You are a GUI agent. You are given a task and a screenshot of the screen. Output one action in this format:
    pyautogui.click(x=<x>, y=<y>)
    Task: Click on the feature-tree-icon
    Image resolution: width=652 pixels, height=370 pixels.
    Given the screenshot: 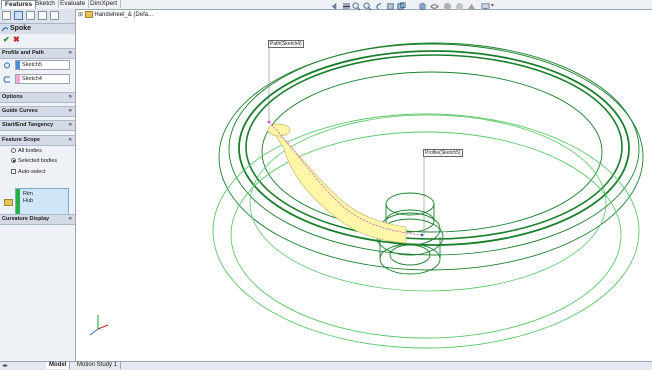 What is the action you would take?
    pyautogui.click(x=6, y=15)
    